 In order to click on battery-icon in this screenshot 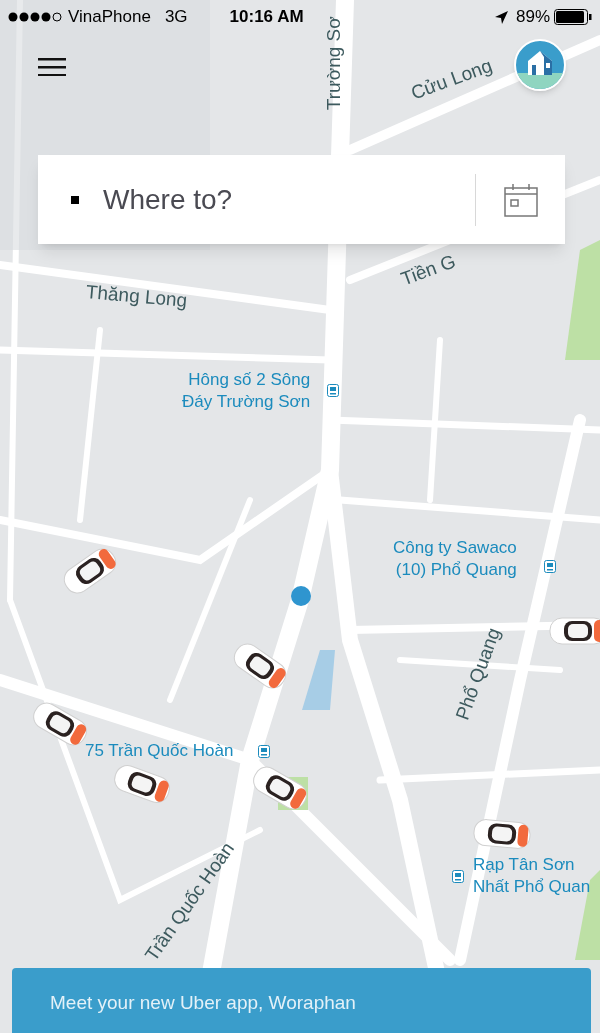, I will do `click(573, 17)`.